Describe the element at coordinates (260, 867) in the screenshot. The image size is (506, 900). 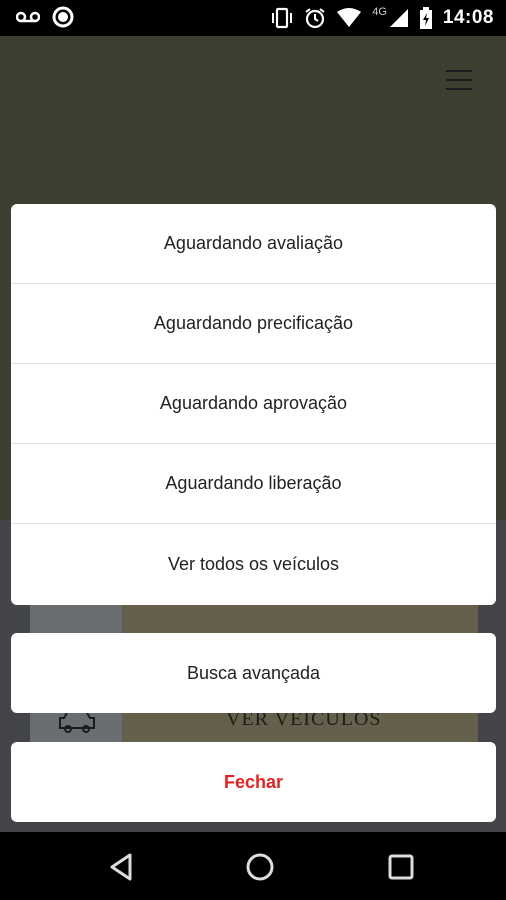
I see `home-icon` at that location.